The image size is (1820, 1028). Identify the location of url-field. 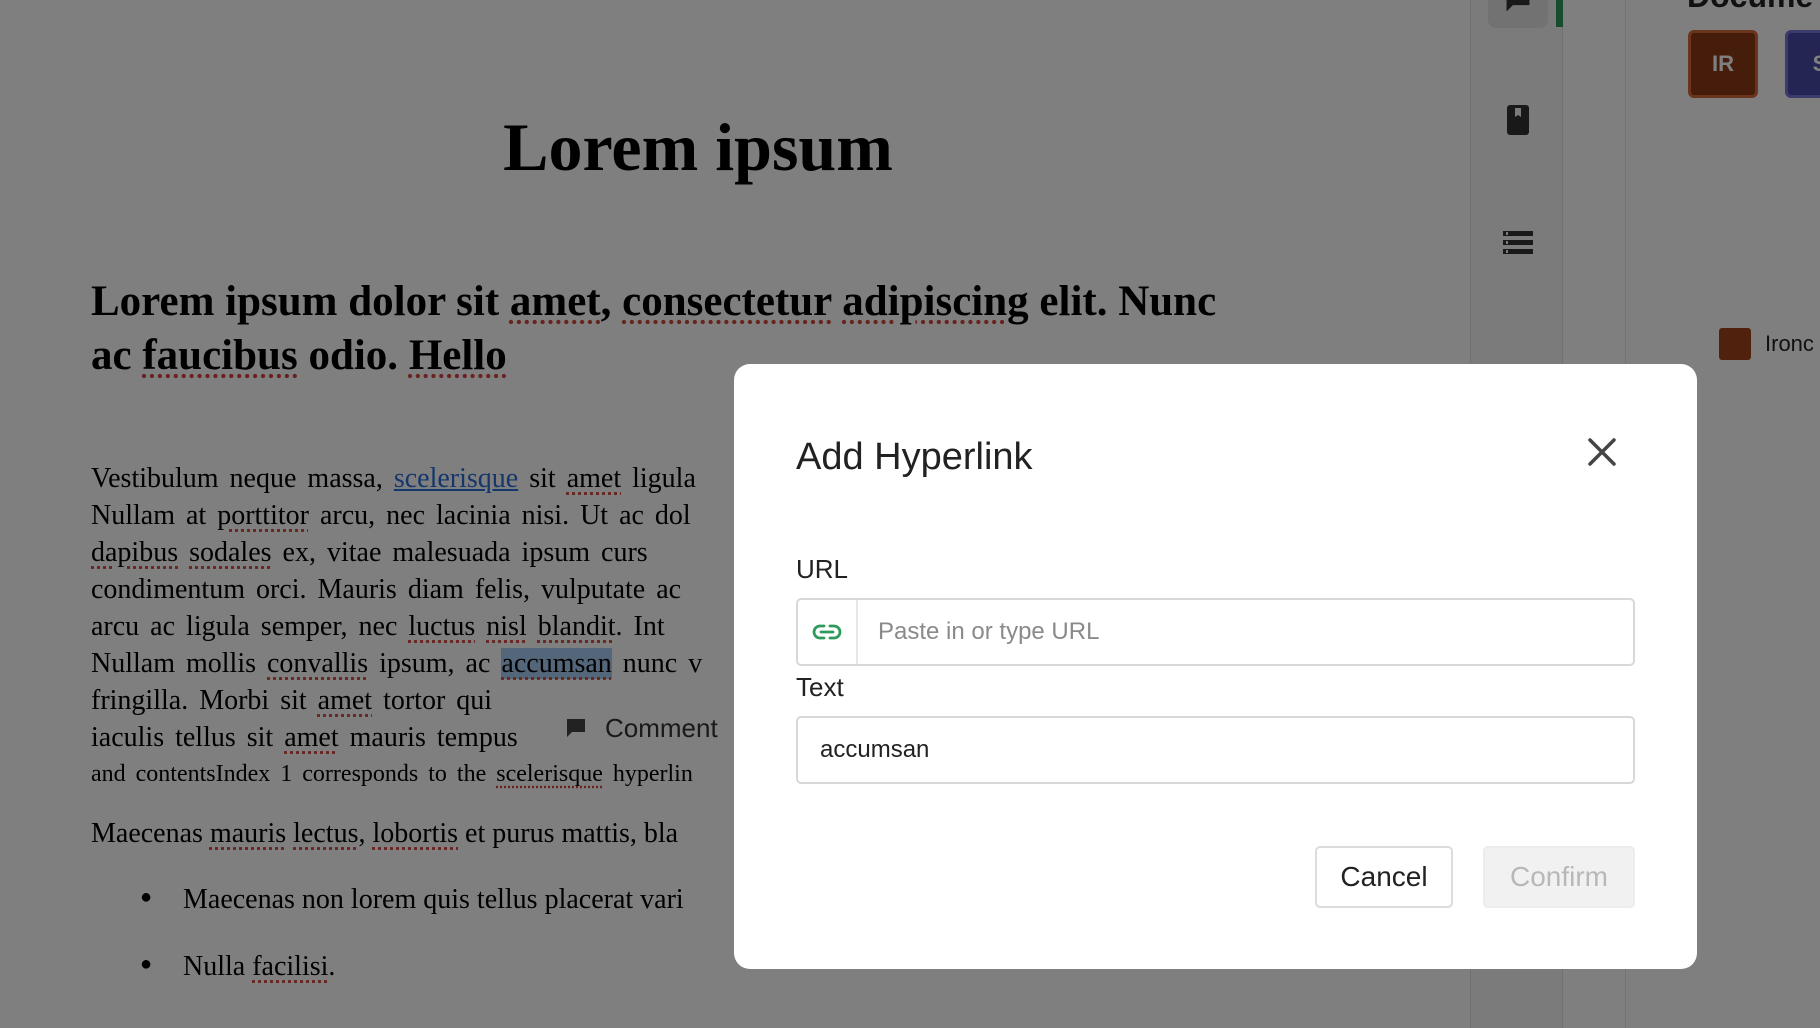
(1215, 632).